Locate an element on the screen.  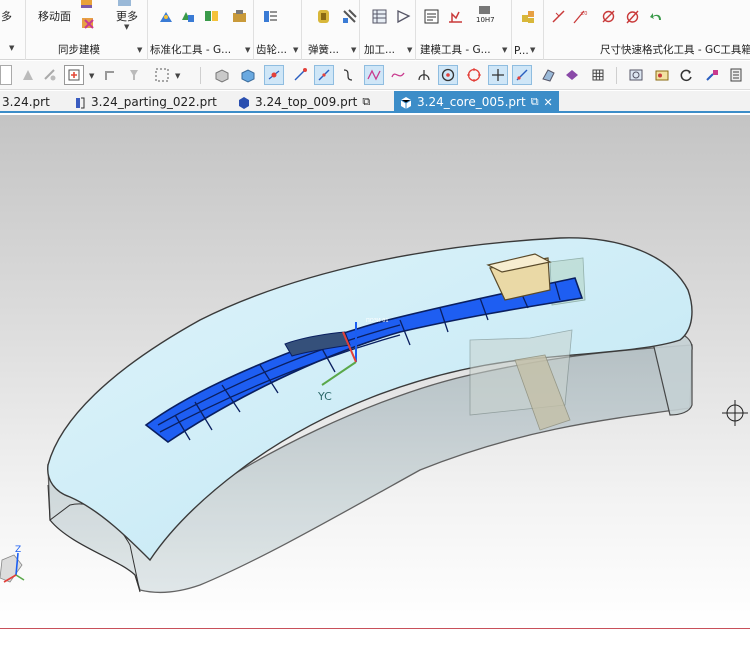
tab-label: 3.24_core_005.prt is located at coordinates (471, 102).